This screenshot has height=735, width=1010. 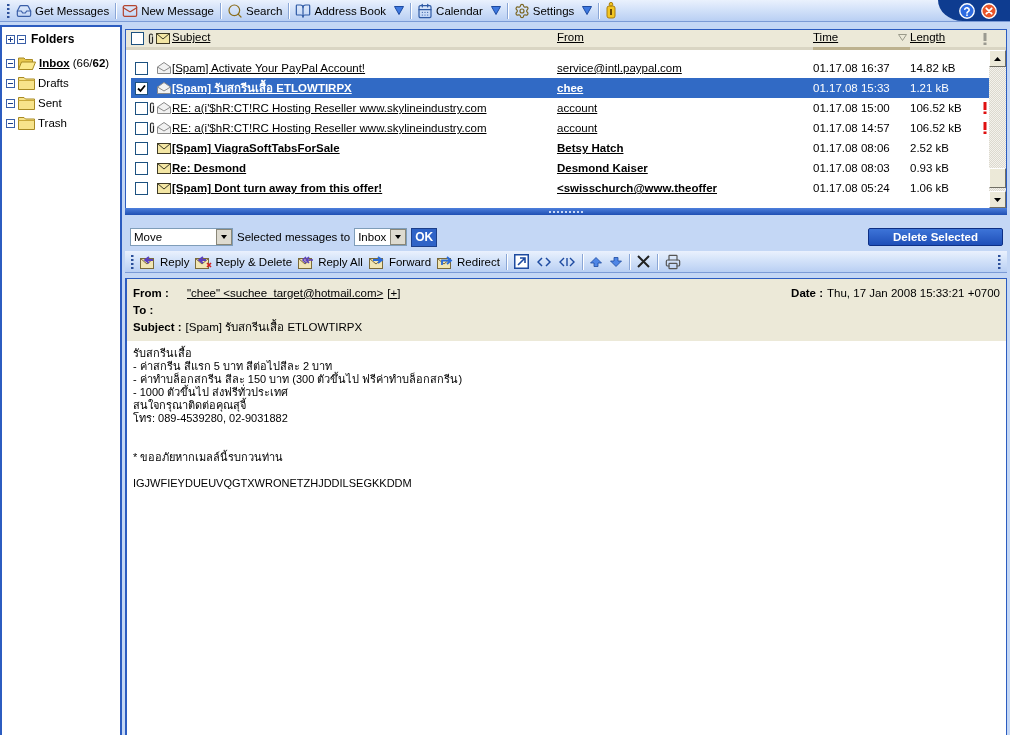 I want to click on brackets-bar-icon, so click(x=566, y=261).